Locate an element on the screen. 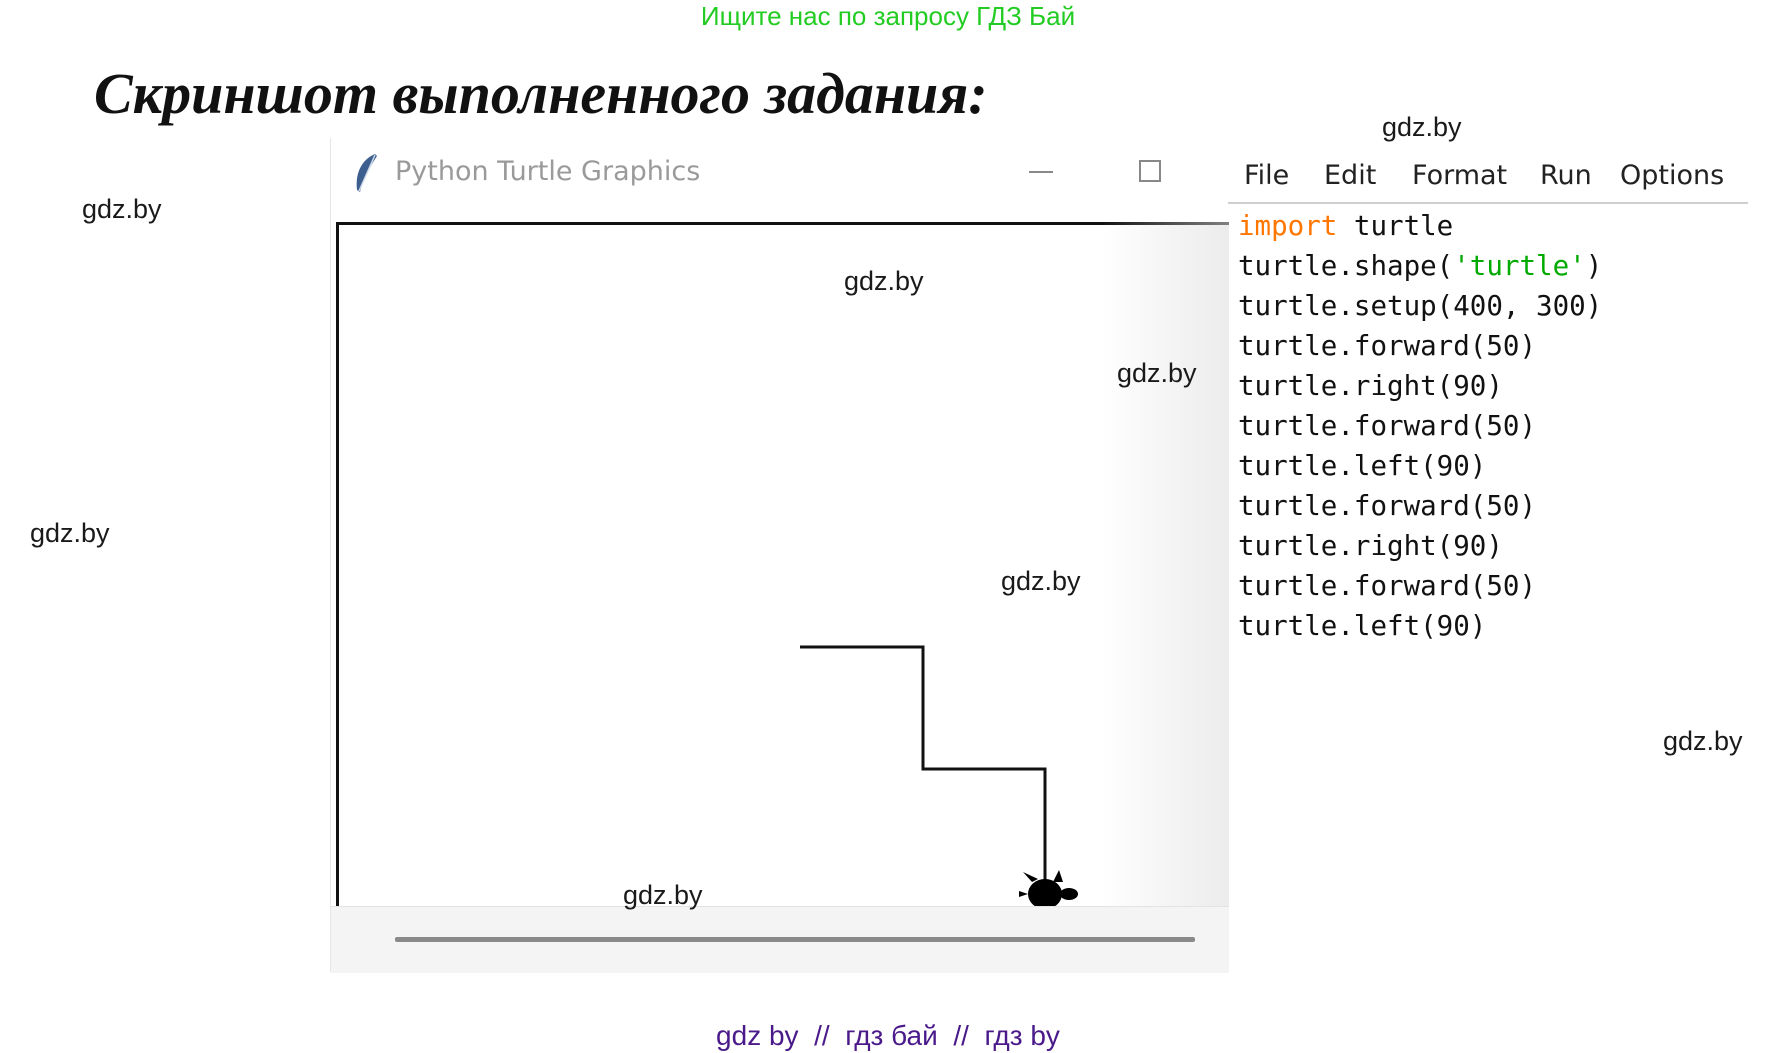 Image resolution: width=1776 pixels, height=1053 pixels. minimize-button is located at coordinates (1041, 168).